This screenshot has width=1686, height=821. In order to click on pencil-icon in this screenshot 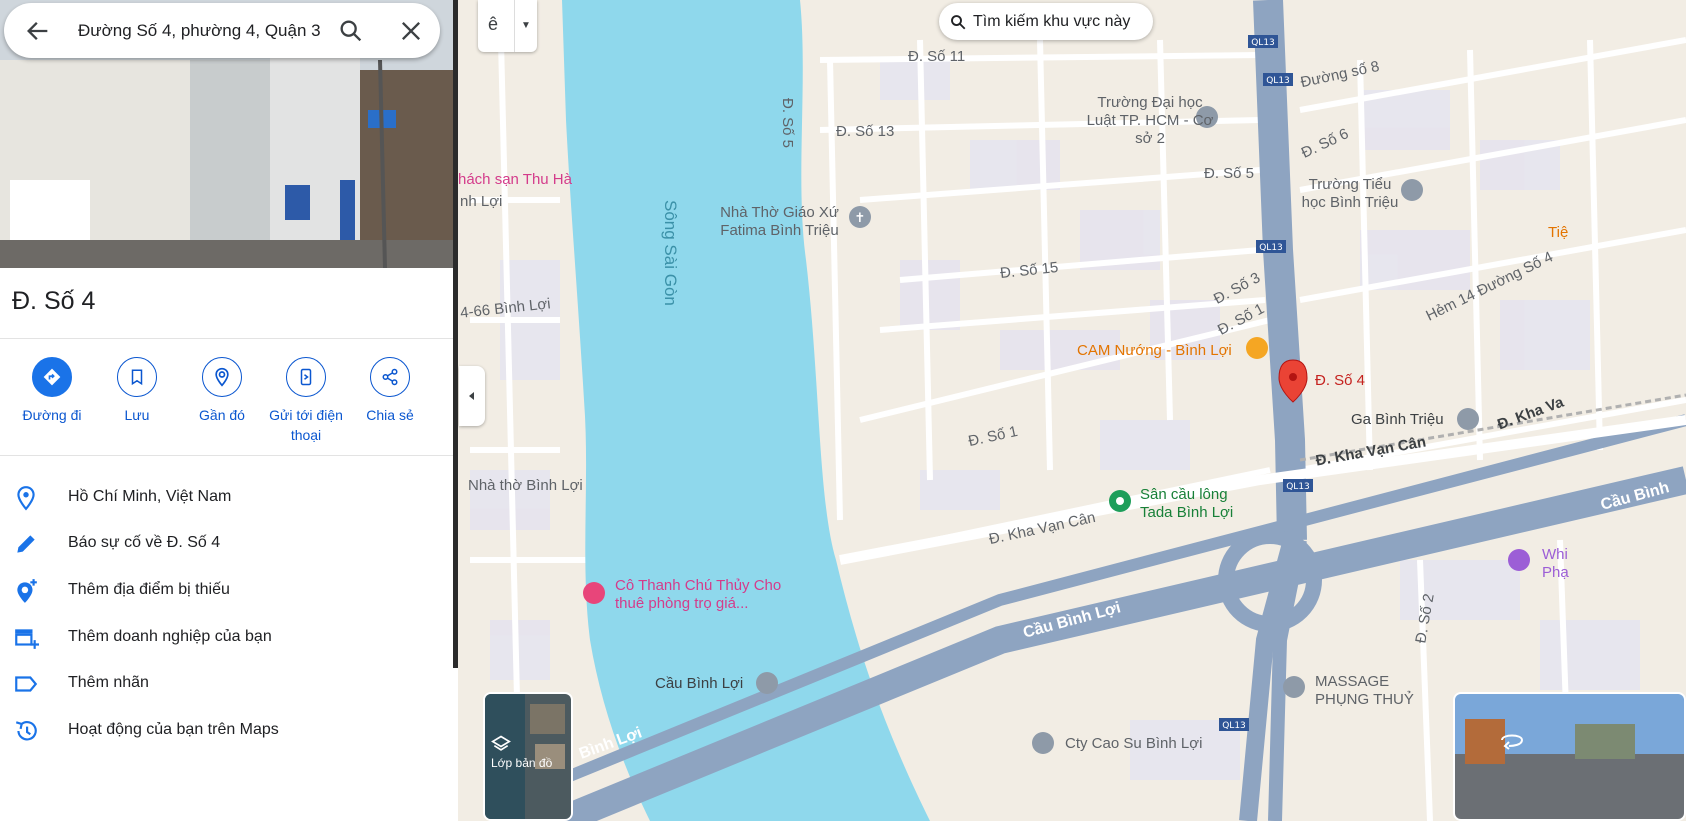, I will do `click(26, 544)`.